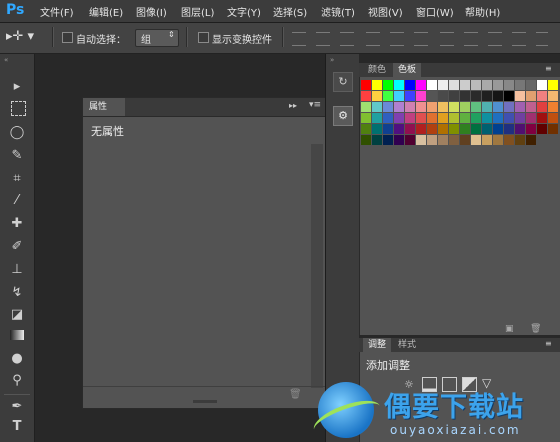 The height and width of the screenshot is (442, 560). What do you see at coordinates (347, 39) in the screenshot?
I see `align-bottom-icon` at bounding box center [347, 39].